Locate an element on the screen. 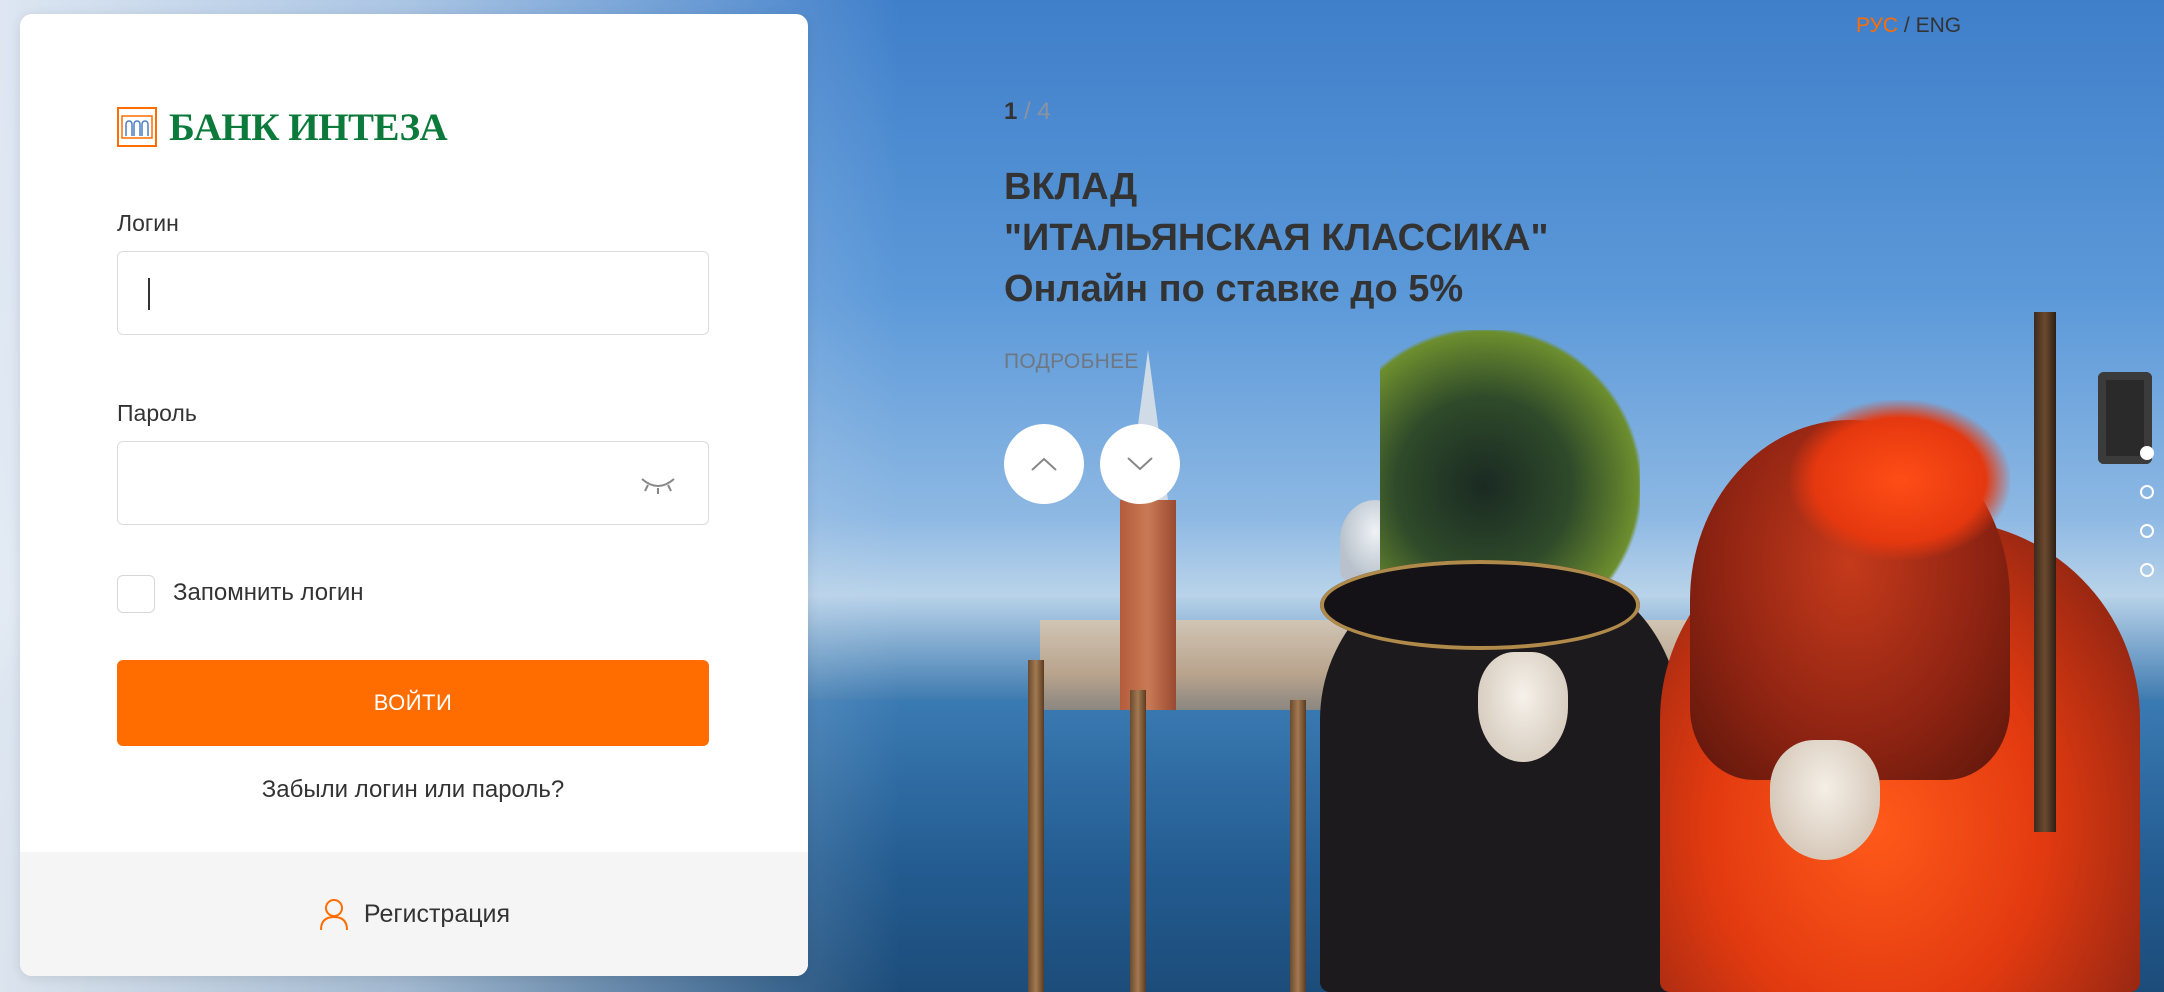  language-ru-link: РУС is located at coordinates (1877, 25).